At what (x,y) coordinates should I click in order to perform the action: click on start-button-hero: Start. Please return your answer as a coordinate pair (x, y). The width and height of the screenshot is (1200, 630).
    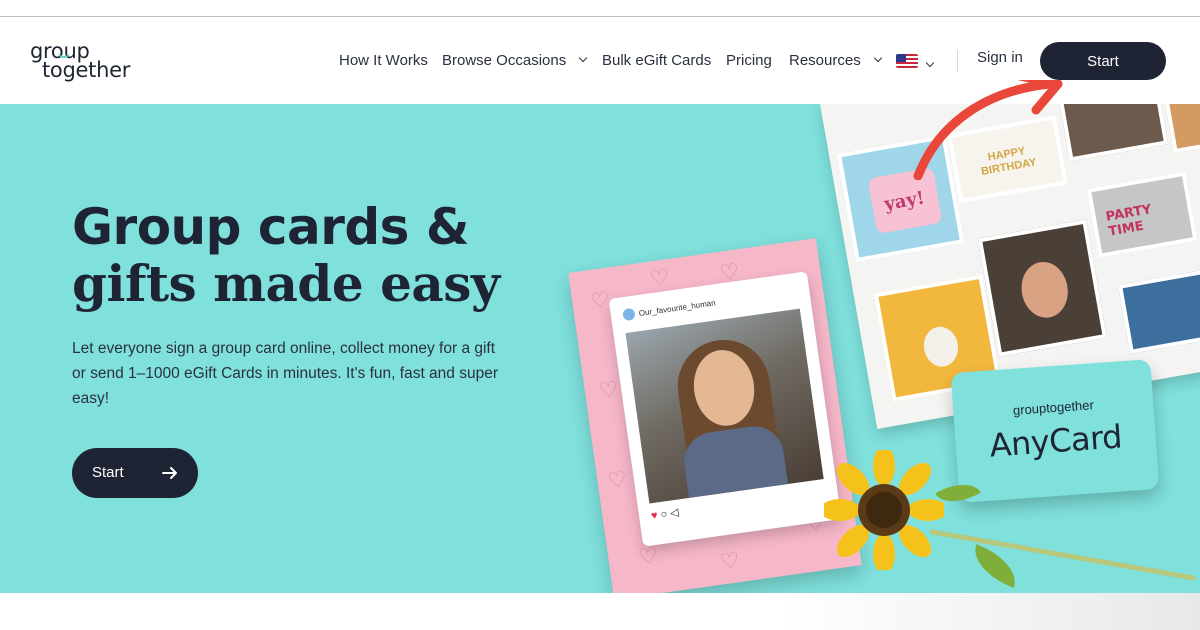
    Looking at the image, I should click on (135, 473).